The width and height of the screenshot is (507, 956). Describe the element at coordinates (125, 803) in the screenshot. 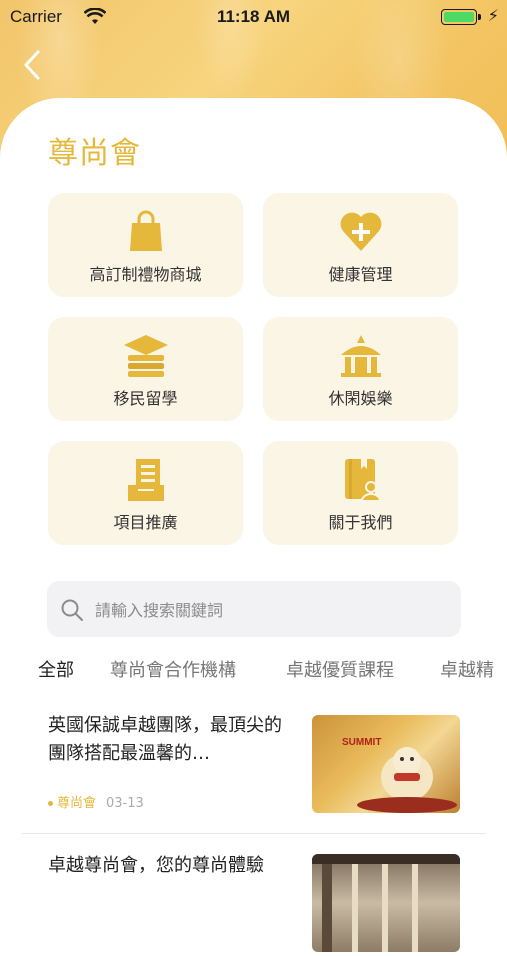

I see `article-date: 03-13` at that location.